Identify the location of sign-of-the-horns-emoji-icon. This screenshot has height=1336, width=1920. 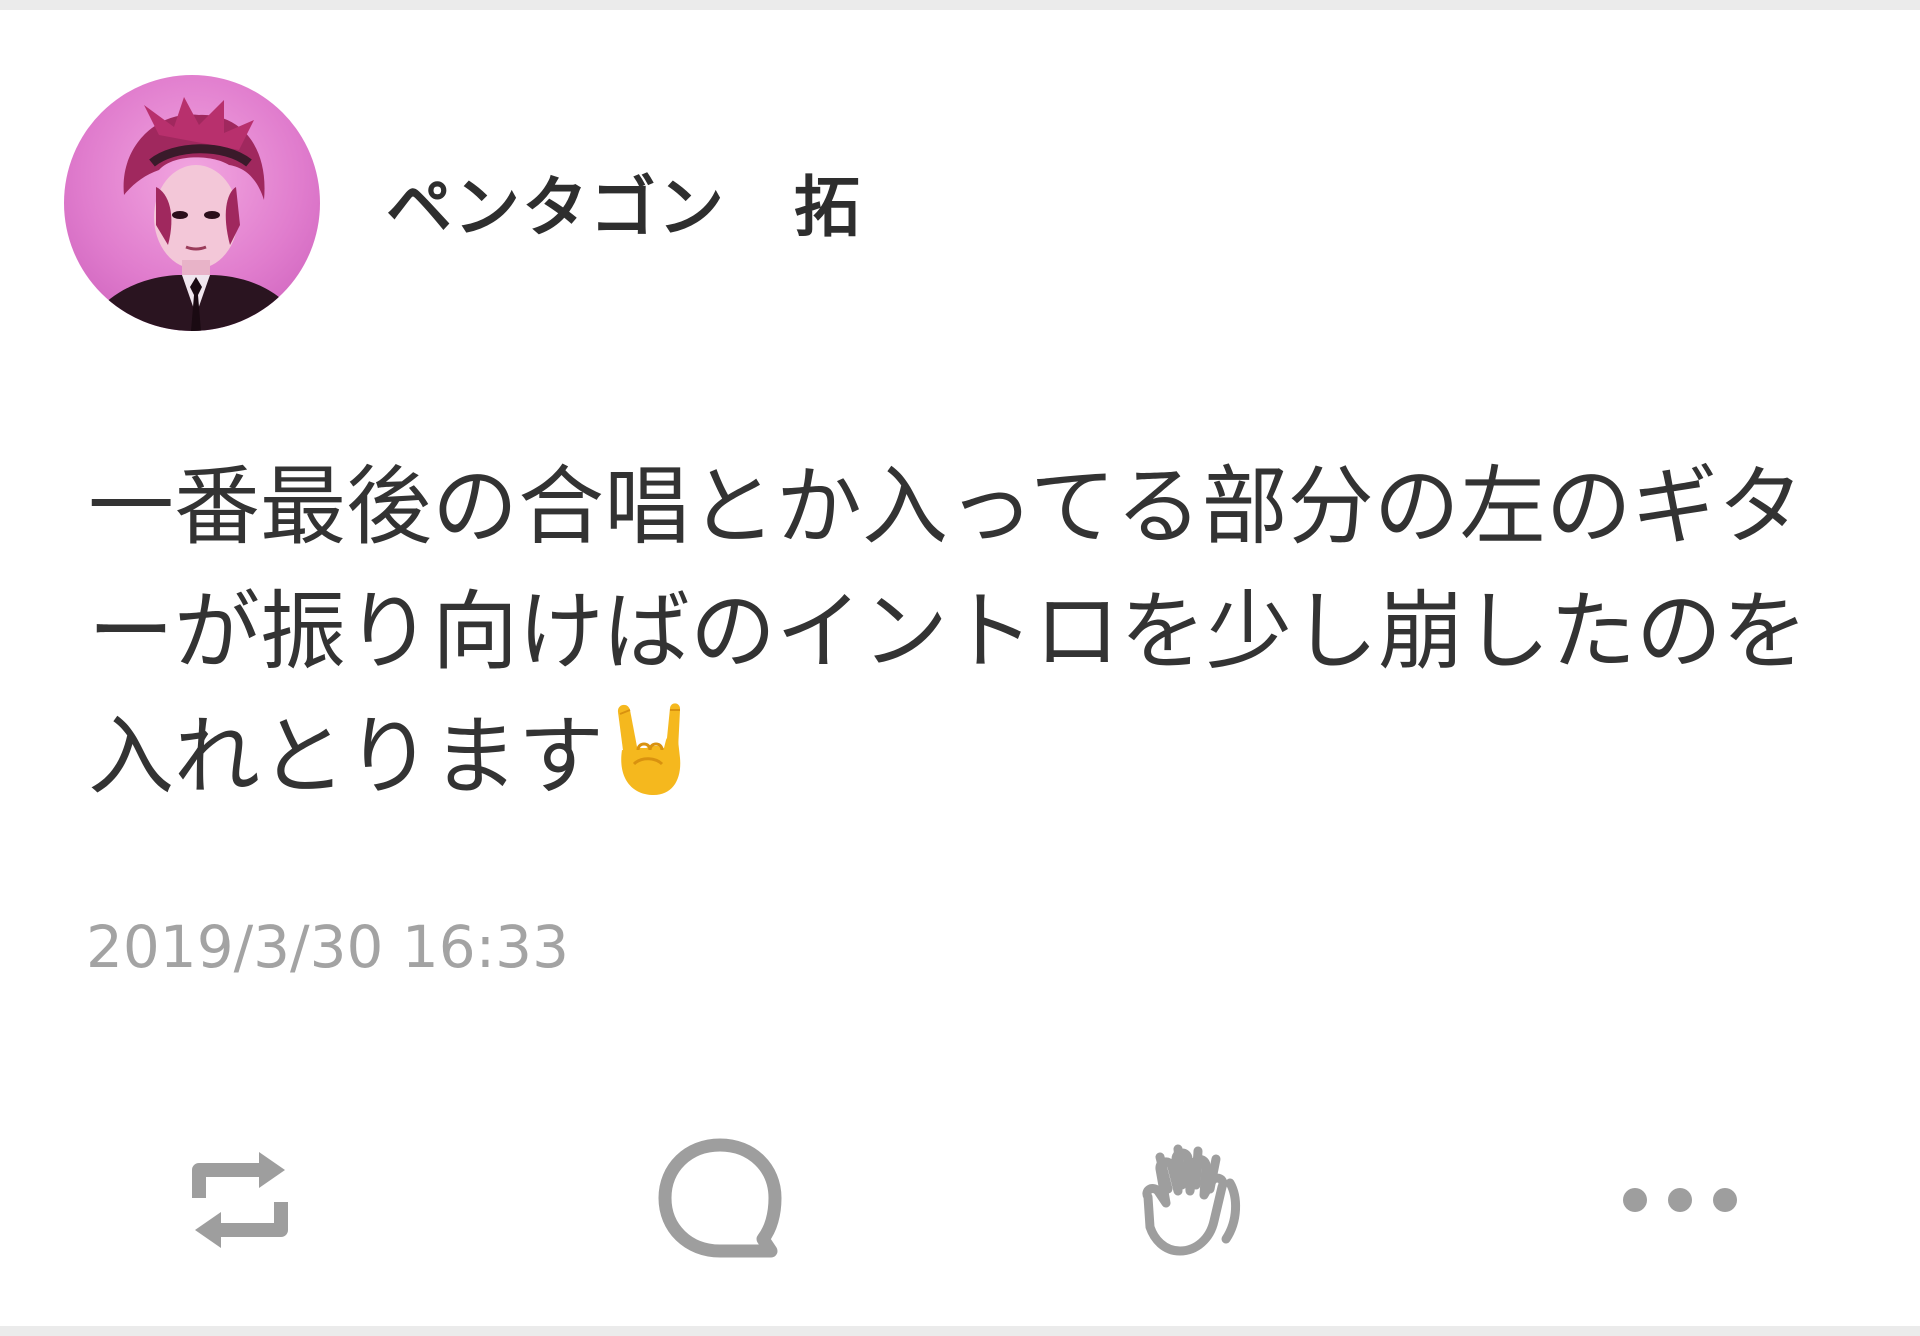
(648, 765).